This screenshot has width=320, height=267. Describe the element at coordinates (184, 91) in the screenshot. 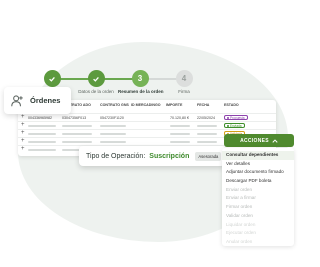

I see `step-label: Firma` at that location.